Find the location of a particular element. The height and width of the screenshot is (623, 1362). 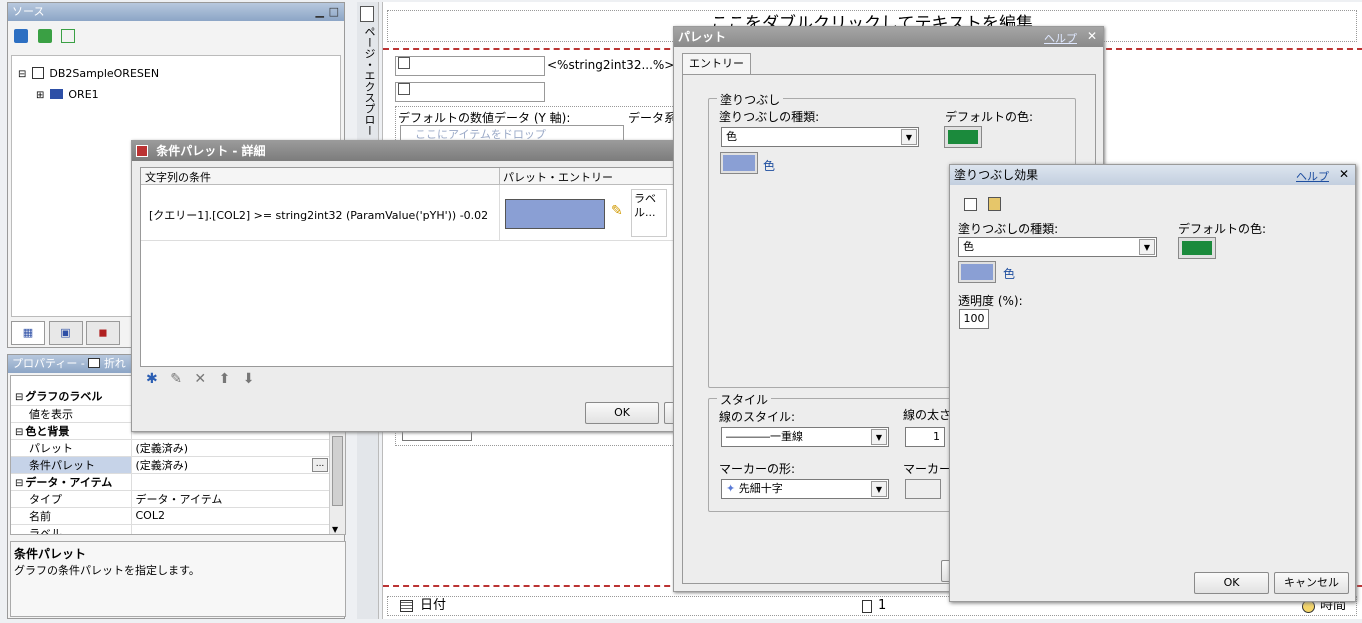

calendar-icon is located at coordinates (406, 606).